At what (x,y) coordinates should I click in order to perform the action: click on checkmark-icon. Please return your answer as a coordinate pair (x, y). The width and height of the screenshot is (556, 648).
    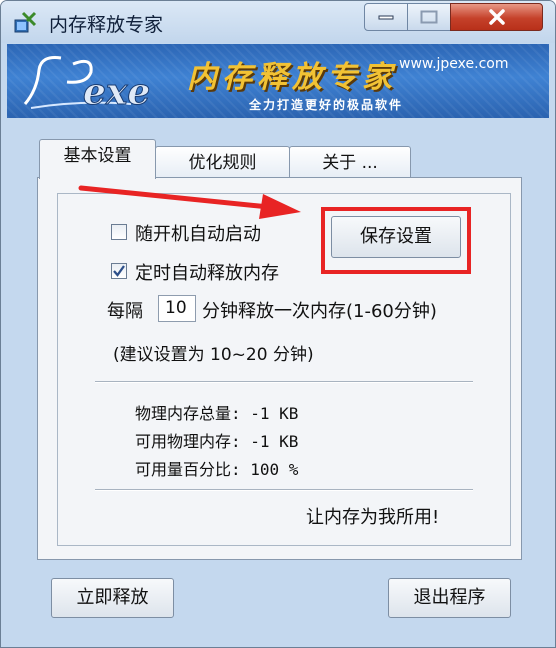
    Looking at the image, I should click on (119, 271).